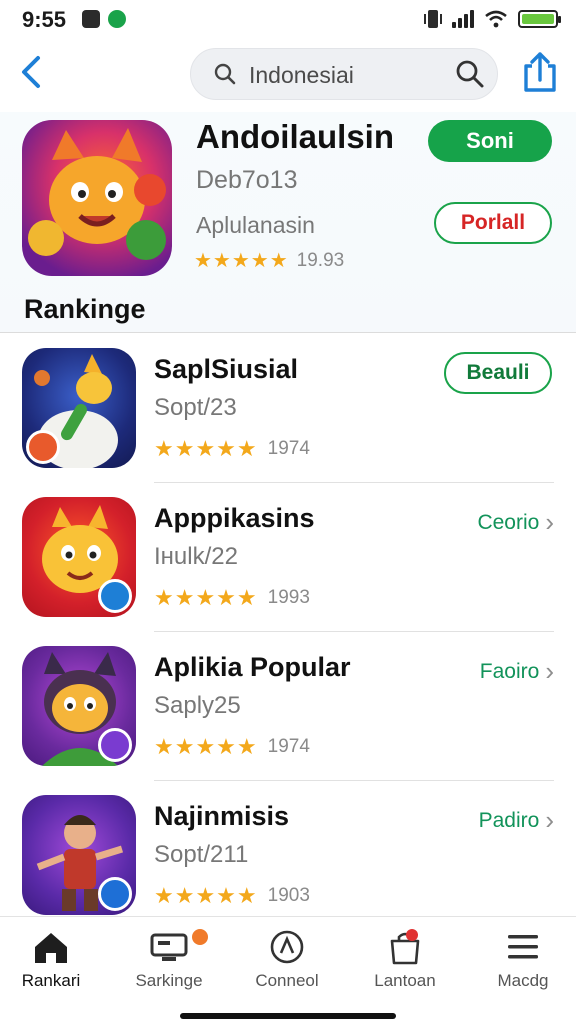  What do you see at coordinates (234, 518) in the screenshot?
I see `app-name: Apppikasins` at bounding box center [234, 518].